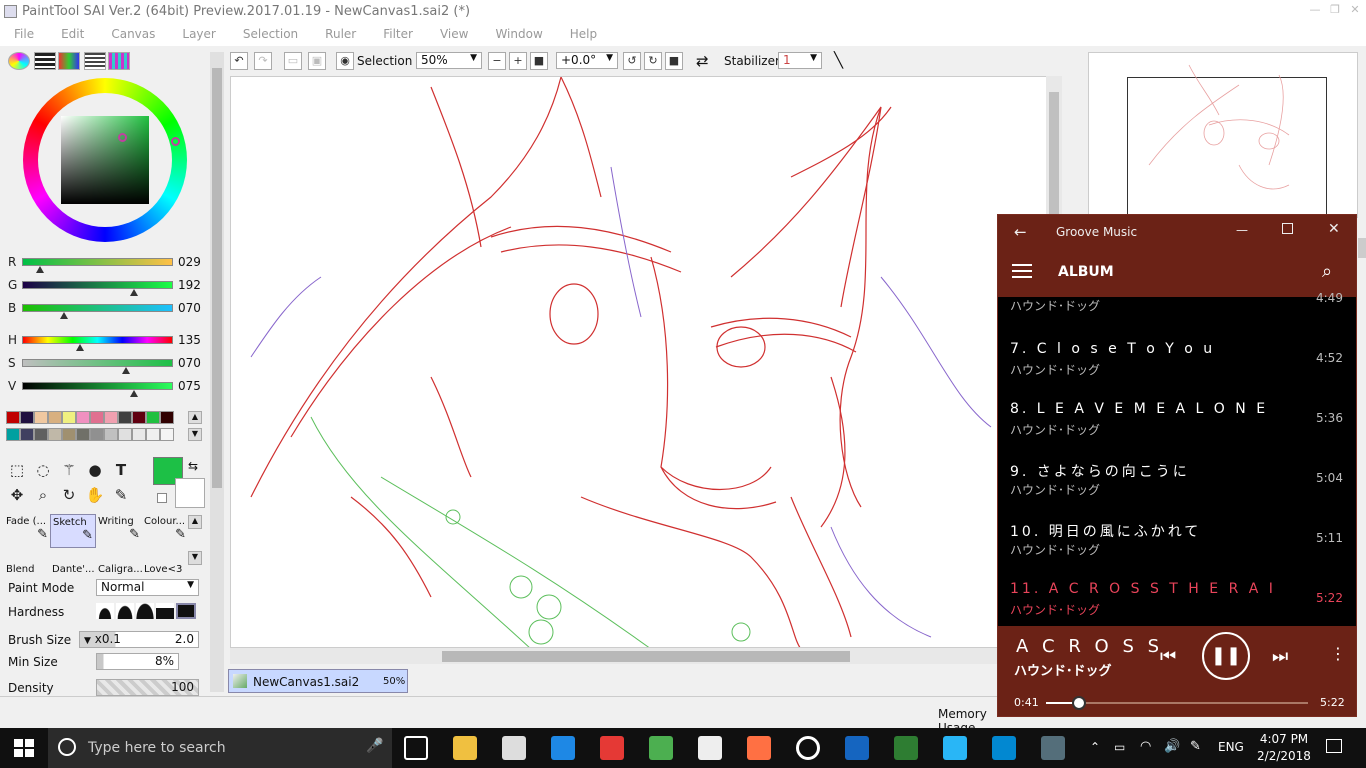 The height and width of the screenshot is (768, 1366). Describe the element at coordinates (43, 470) in the screenshot. I see `lasso-icon: ◌` at that location.